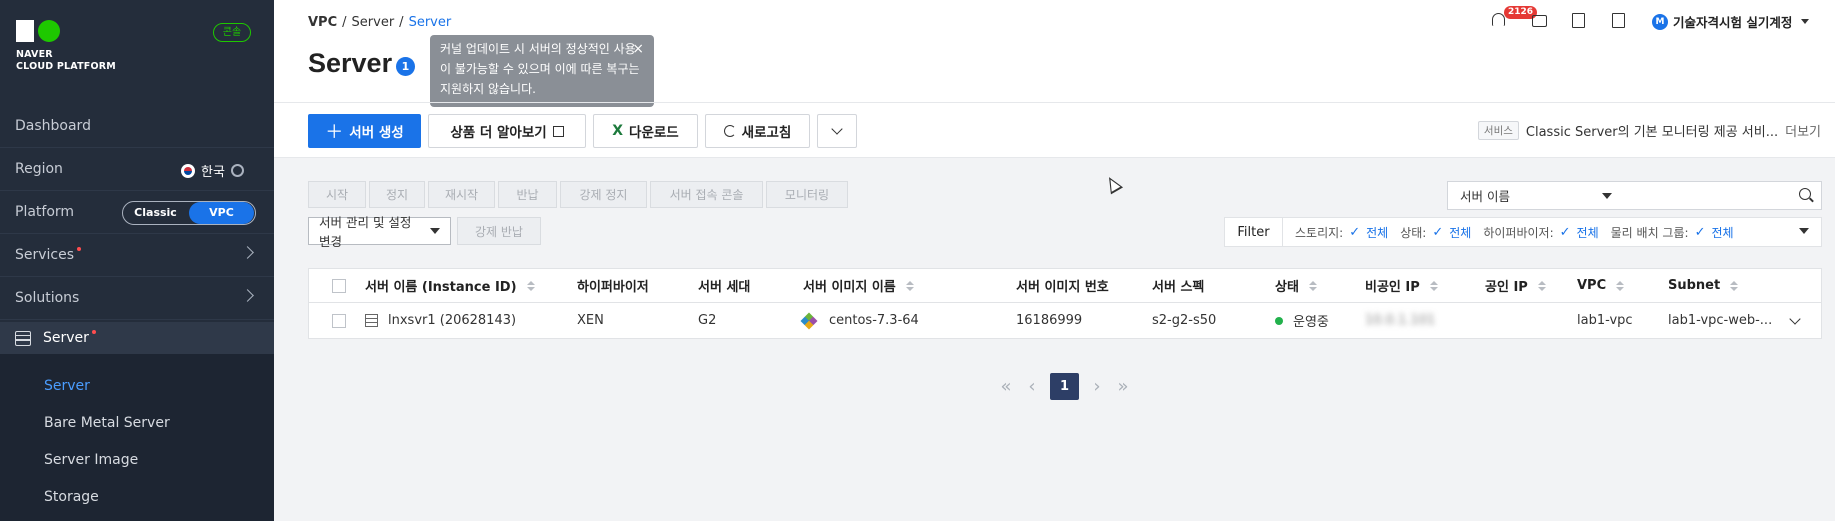  What do you see at coordinates (66, 31) in the screenshot?
I see `logo-mark-icon` at bounding box center [66, 31].